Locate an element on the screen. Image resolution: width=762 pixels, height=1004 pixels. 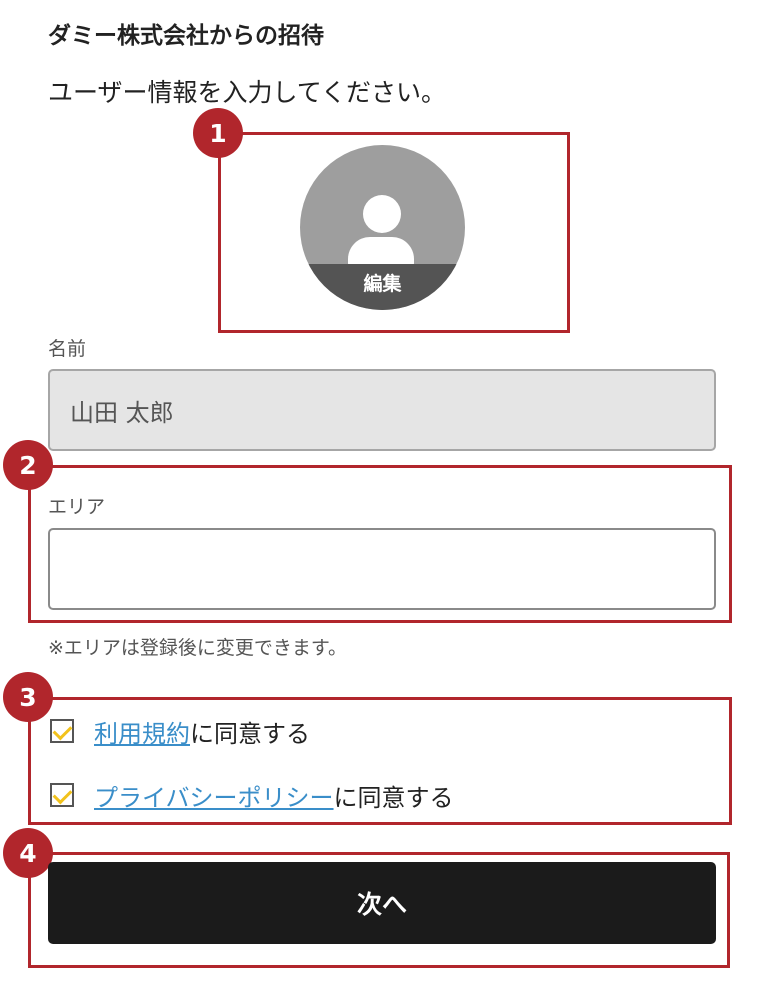
privacy-agreement-row: プライバシーポリシー に同意する is located at coordinates (252, 795).